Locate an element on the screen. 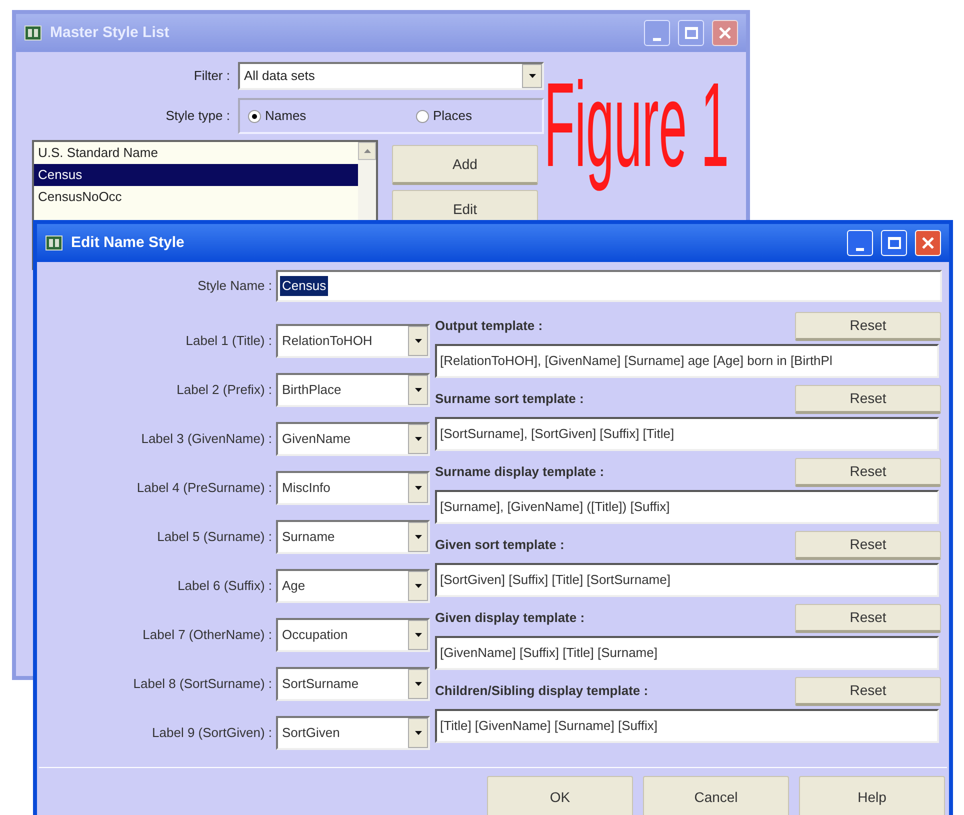 This screenshot has height=815, width=964. list-button: Add is located at coordinates (465, 165).